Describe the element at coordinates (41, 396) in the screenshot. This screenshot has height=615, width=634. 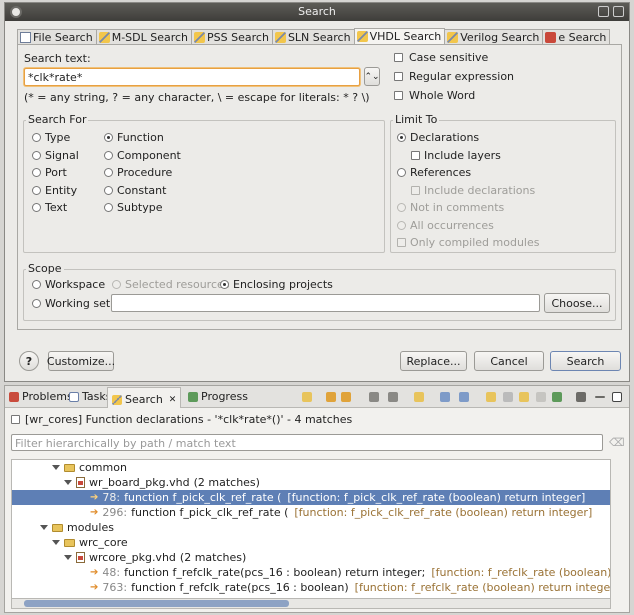
I see `tab-problems: Problems` at that location.